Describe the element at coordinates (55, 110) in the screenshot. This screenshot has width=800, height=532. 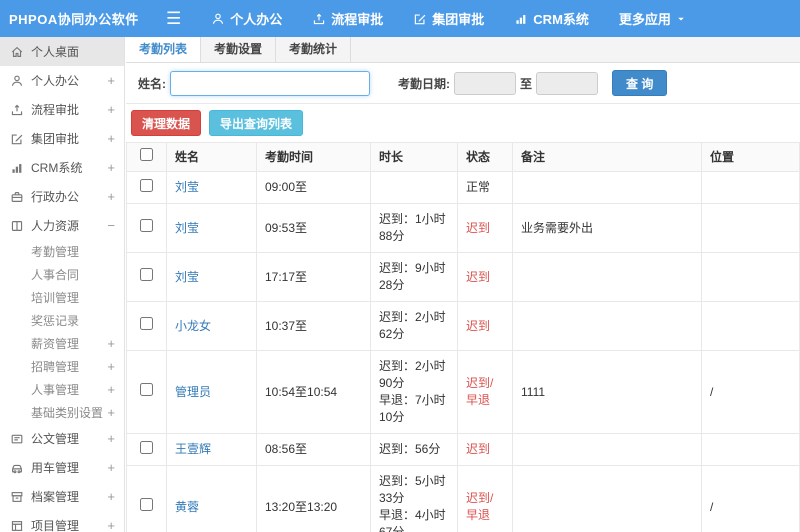
I see `sidebar-item-label: 流程审批` at that location.